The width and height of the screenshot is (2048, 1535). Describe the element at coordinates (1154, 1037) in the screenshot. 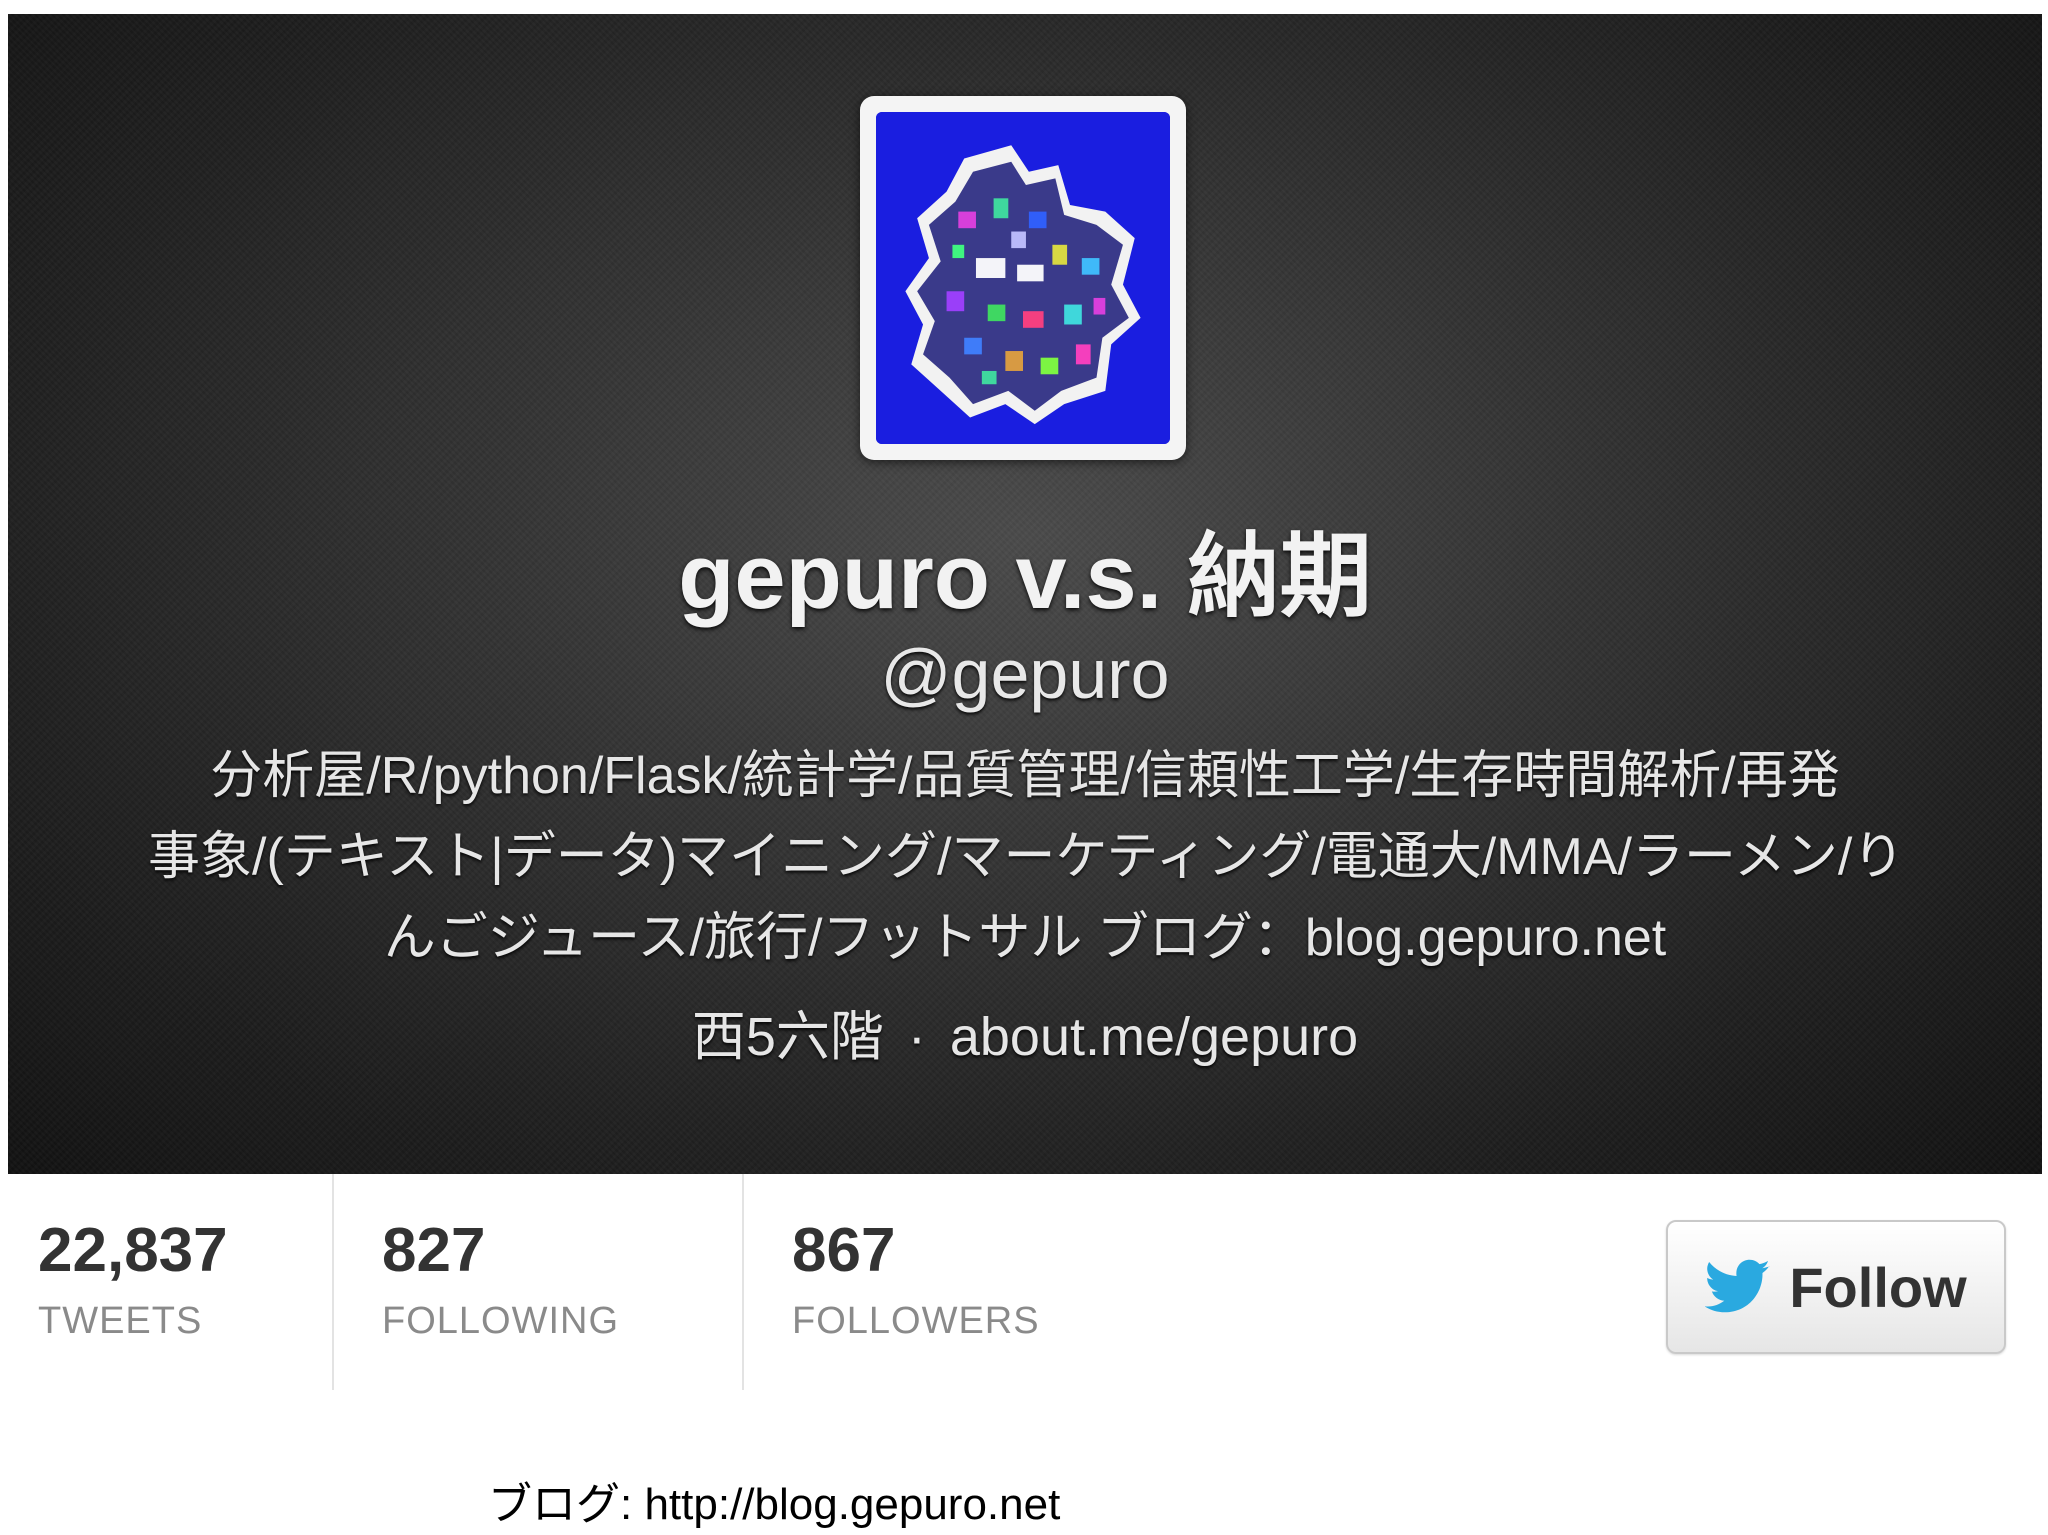

I see `profile-url-link: about.me/gepuro` at that location.